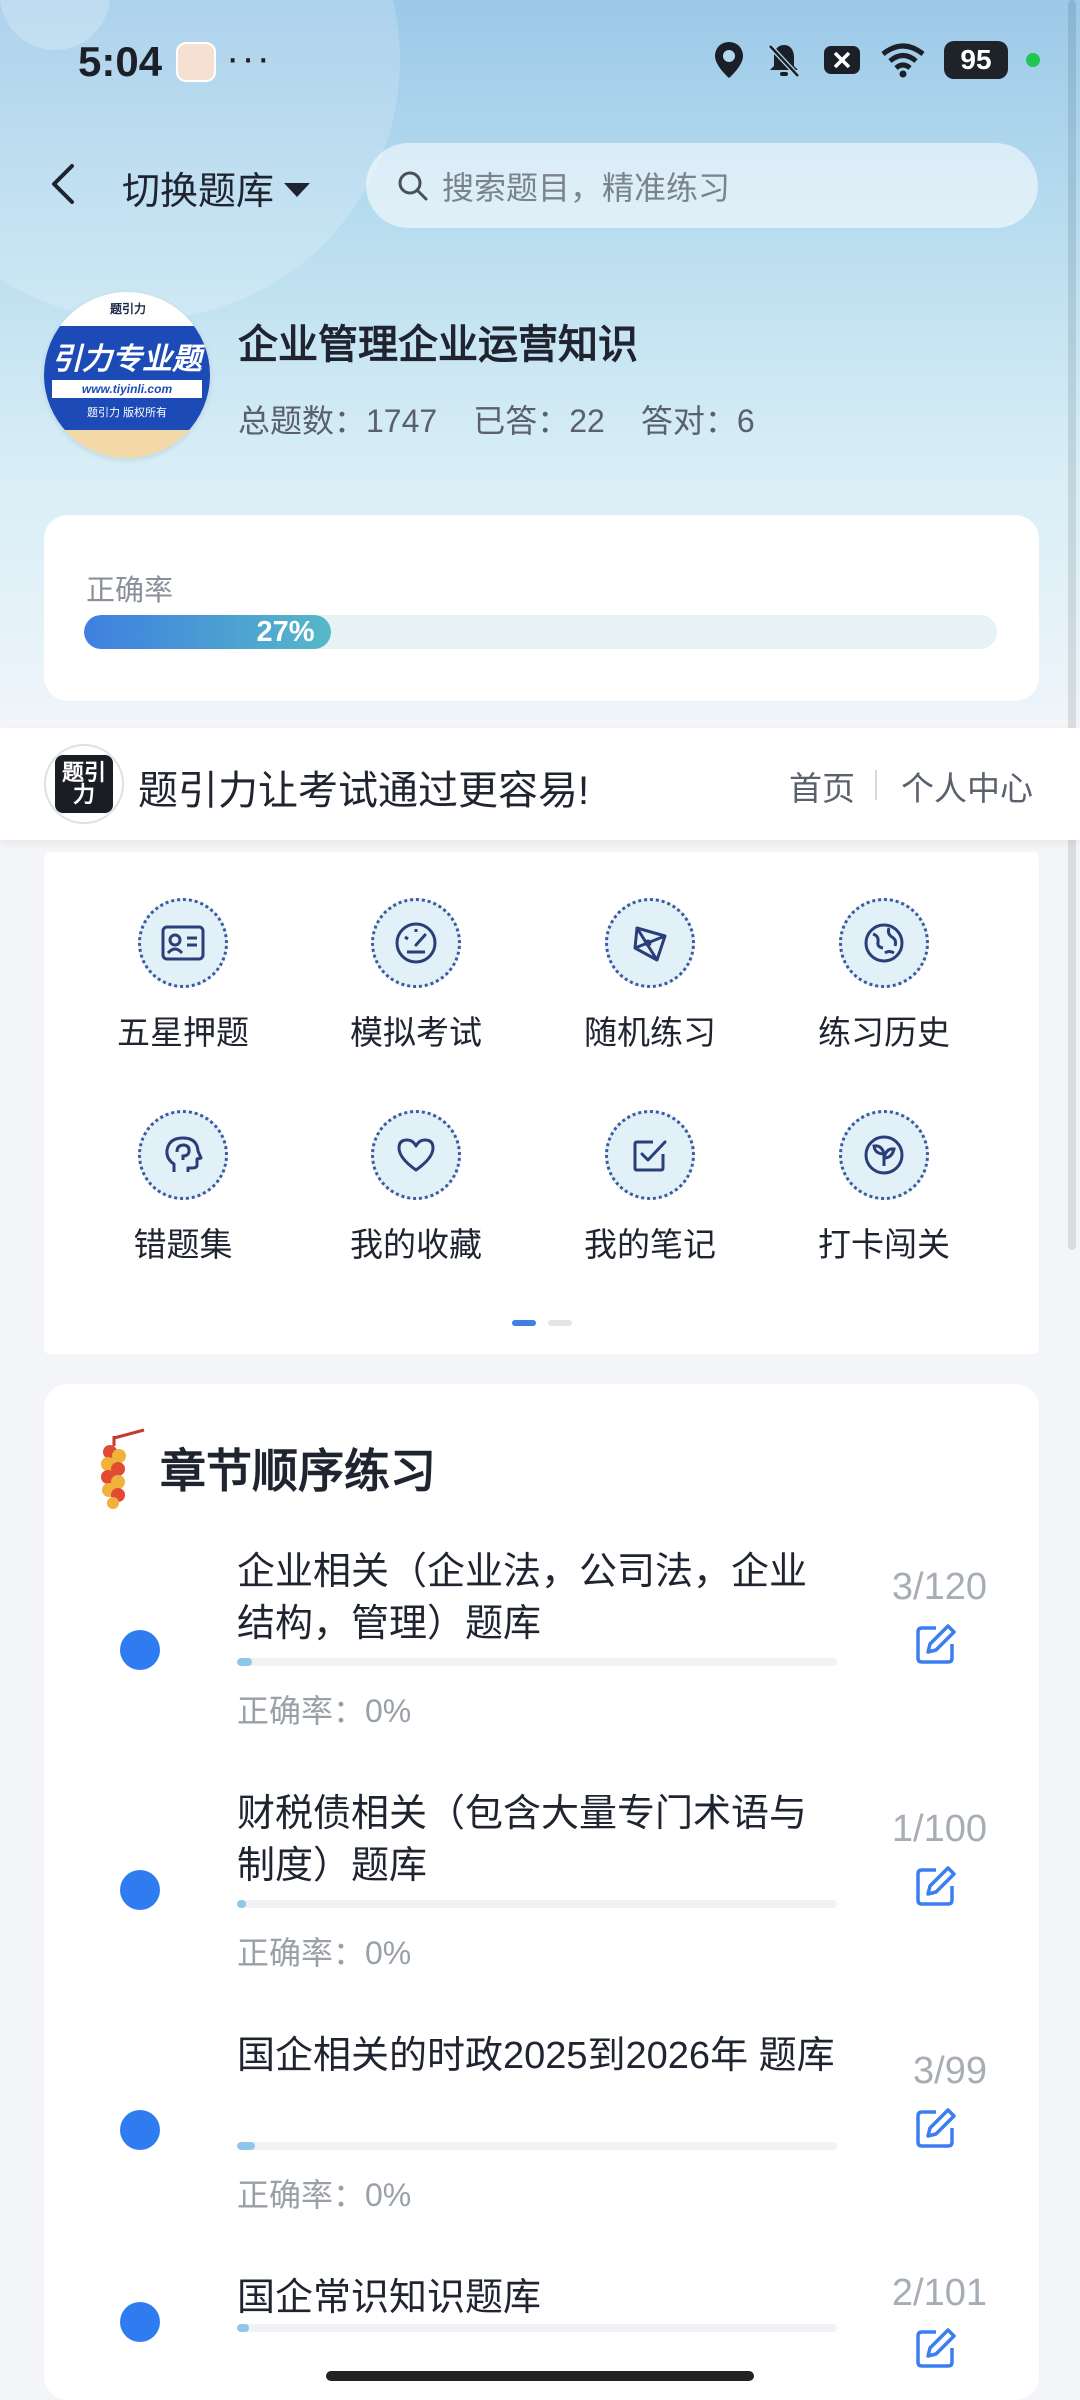  Describe the element at coordinates (822, 786) in the screenshot. I see `nav-home-link: 首页` at that location.